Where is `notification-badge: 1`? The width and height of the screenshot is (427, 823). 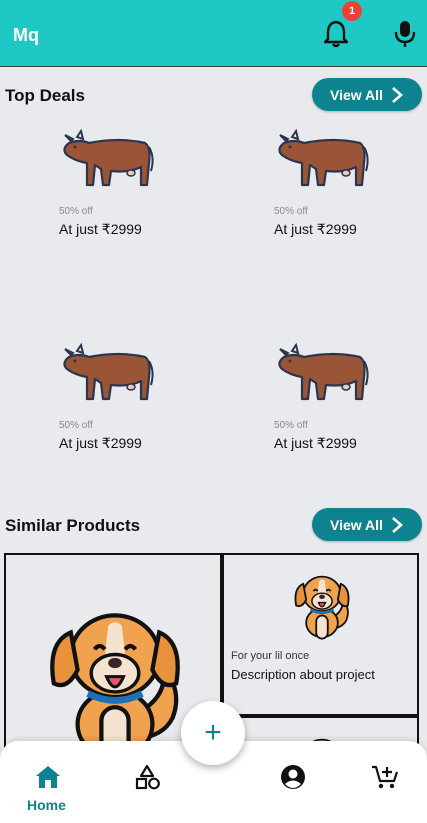 notification-badge: 1 is located at coordinates (352, 11).